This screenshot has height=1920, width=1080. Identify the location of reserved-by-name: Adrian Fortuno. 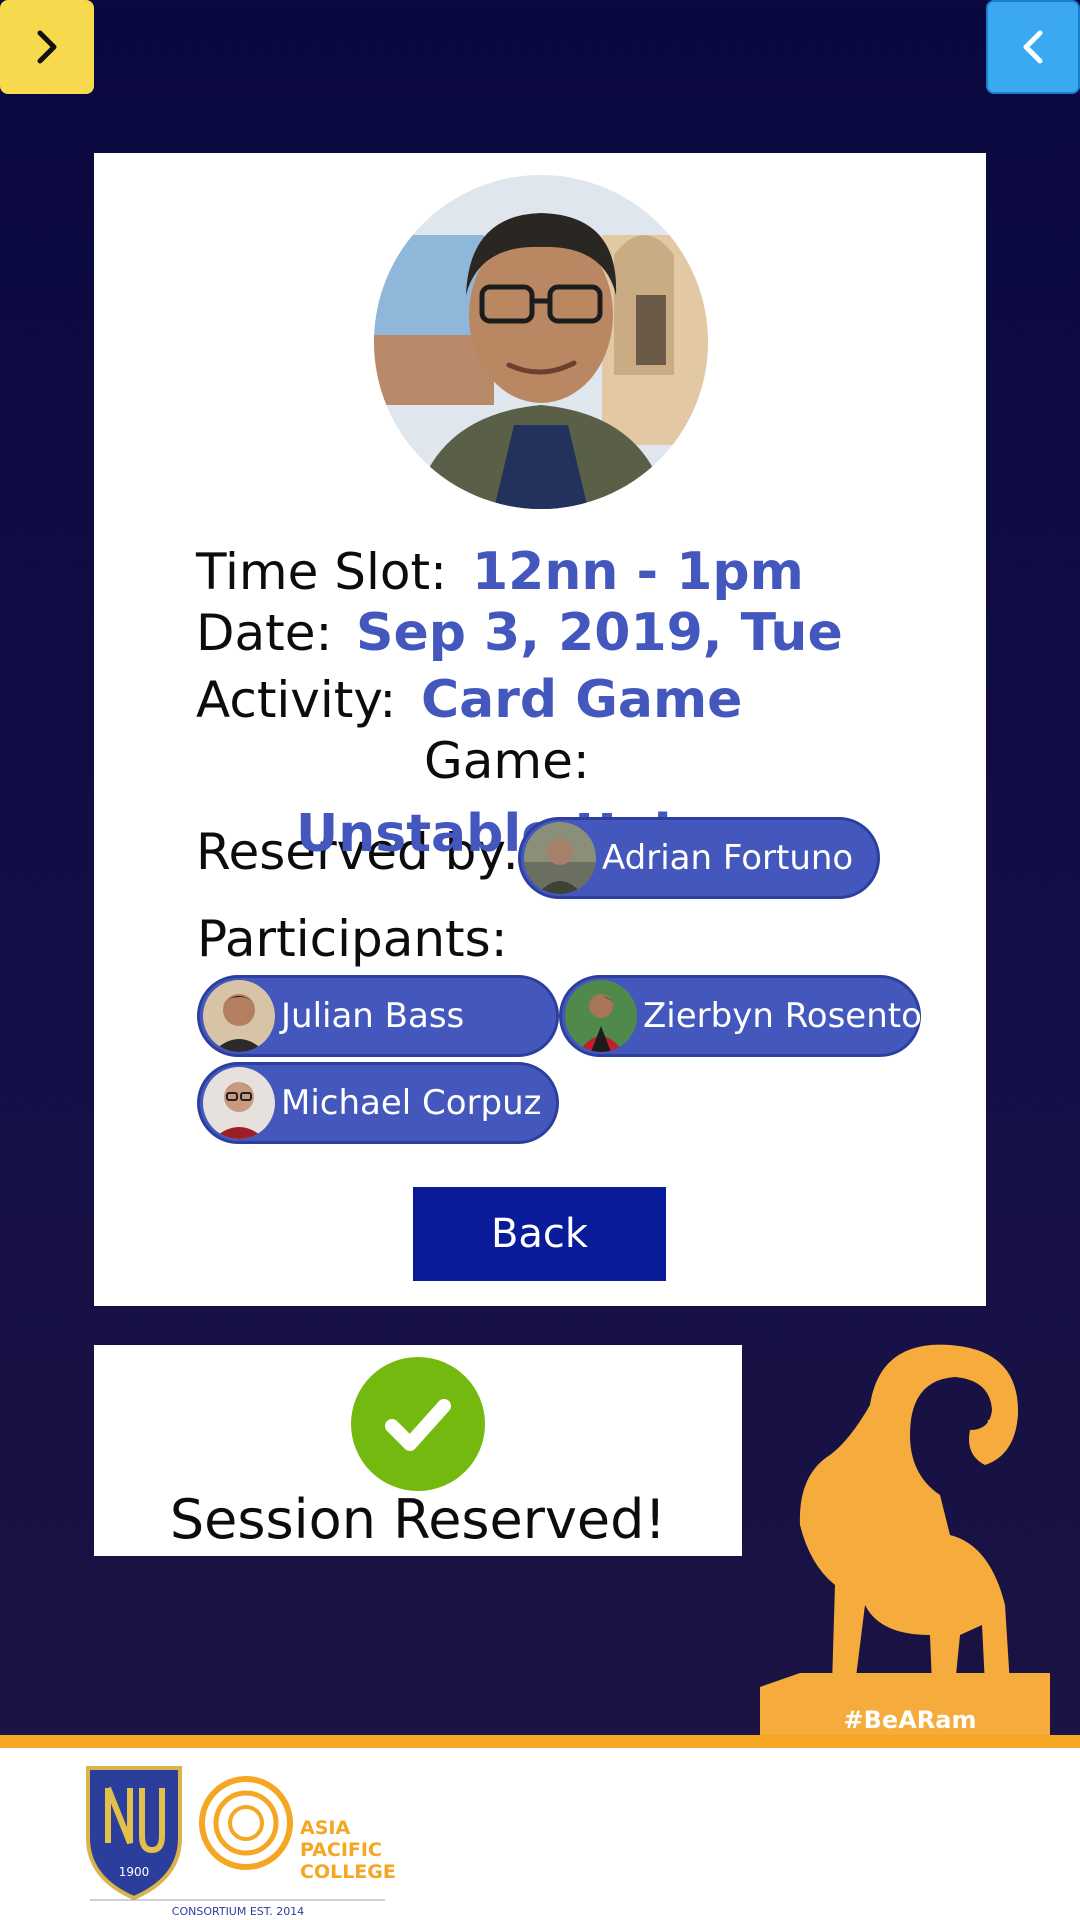
(728, 858).